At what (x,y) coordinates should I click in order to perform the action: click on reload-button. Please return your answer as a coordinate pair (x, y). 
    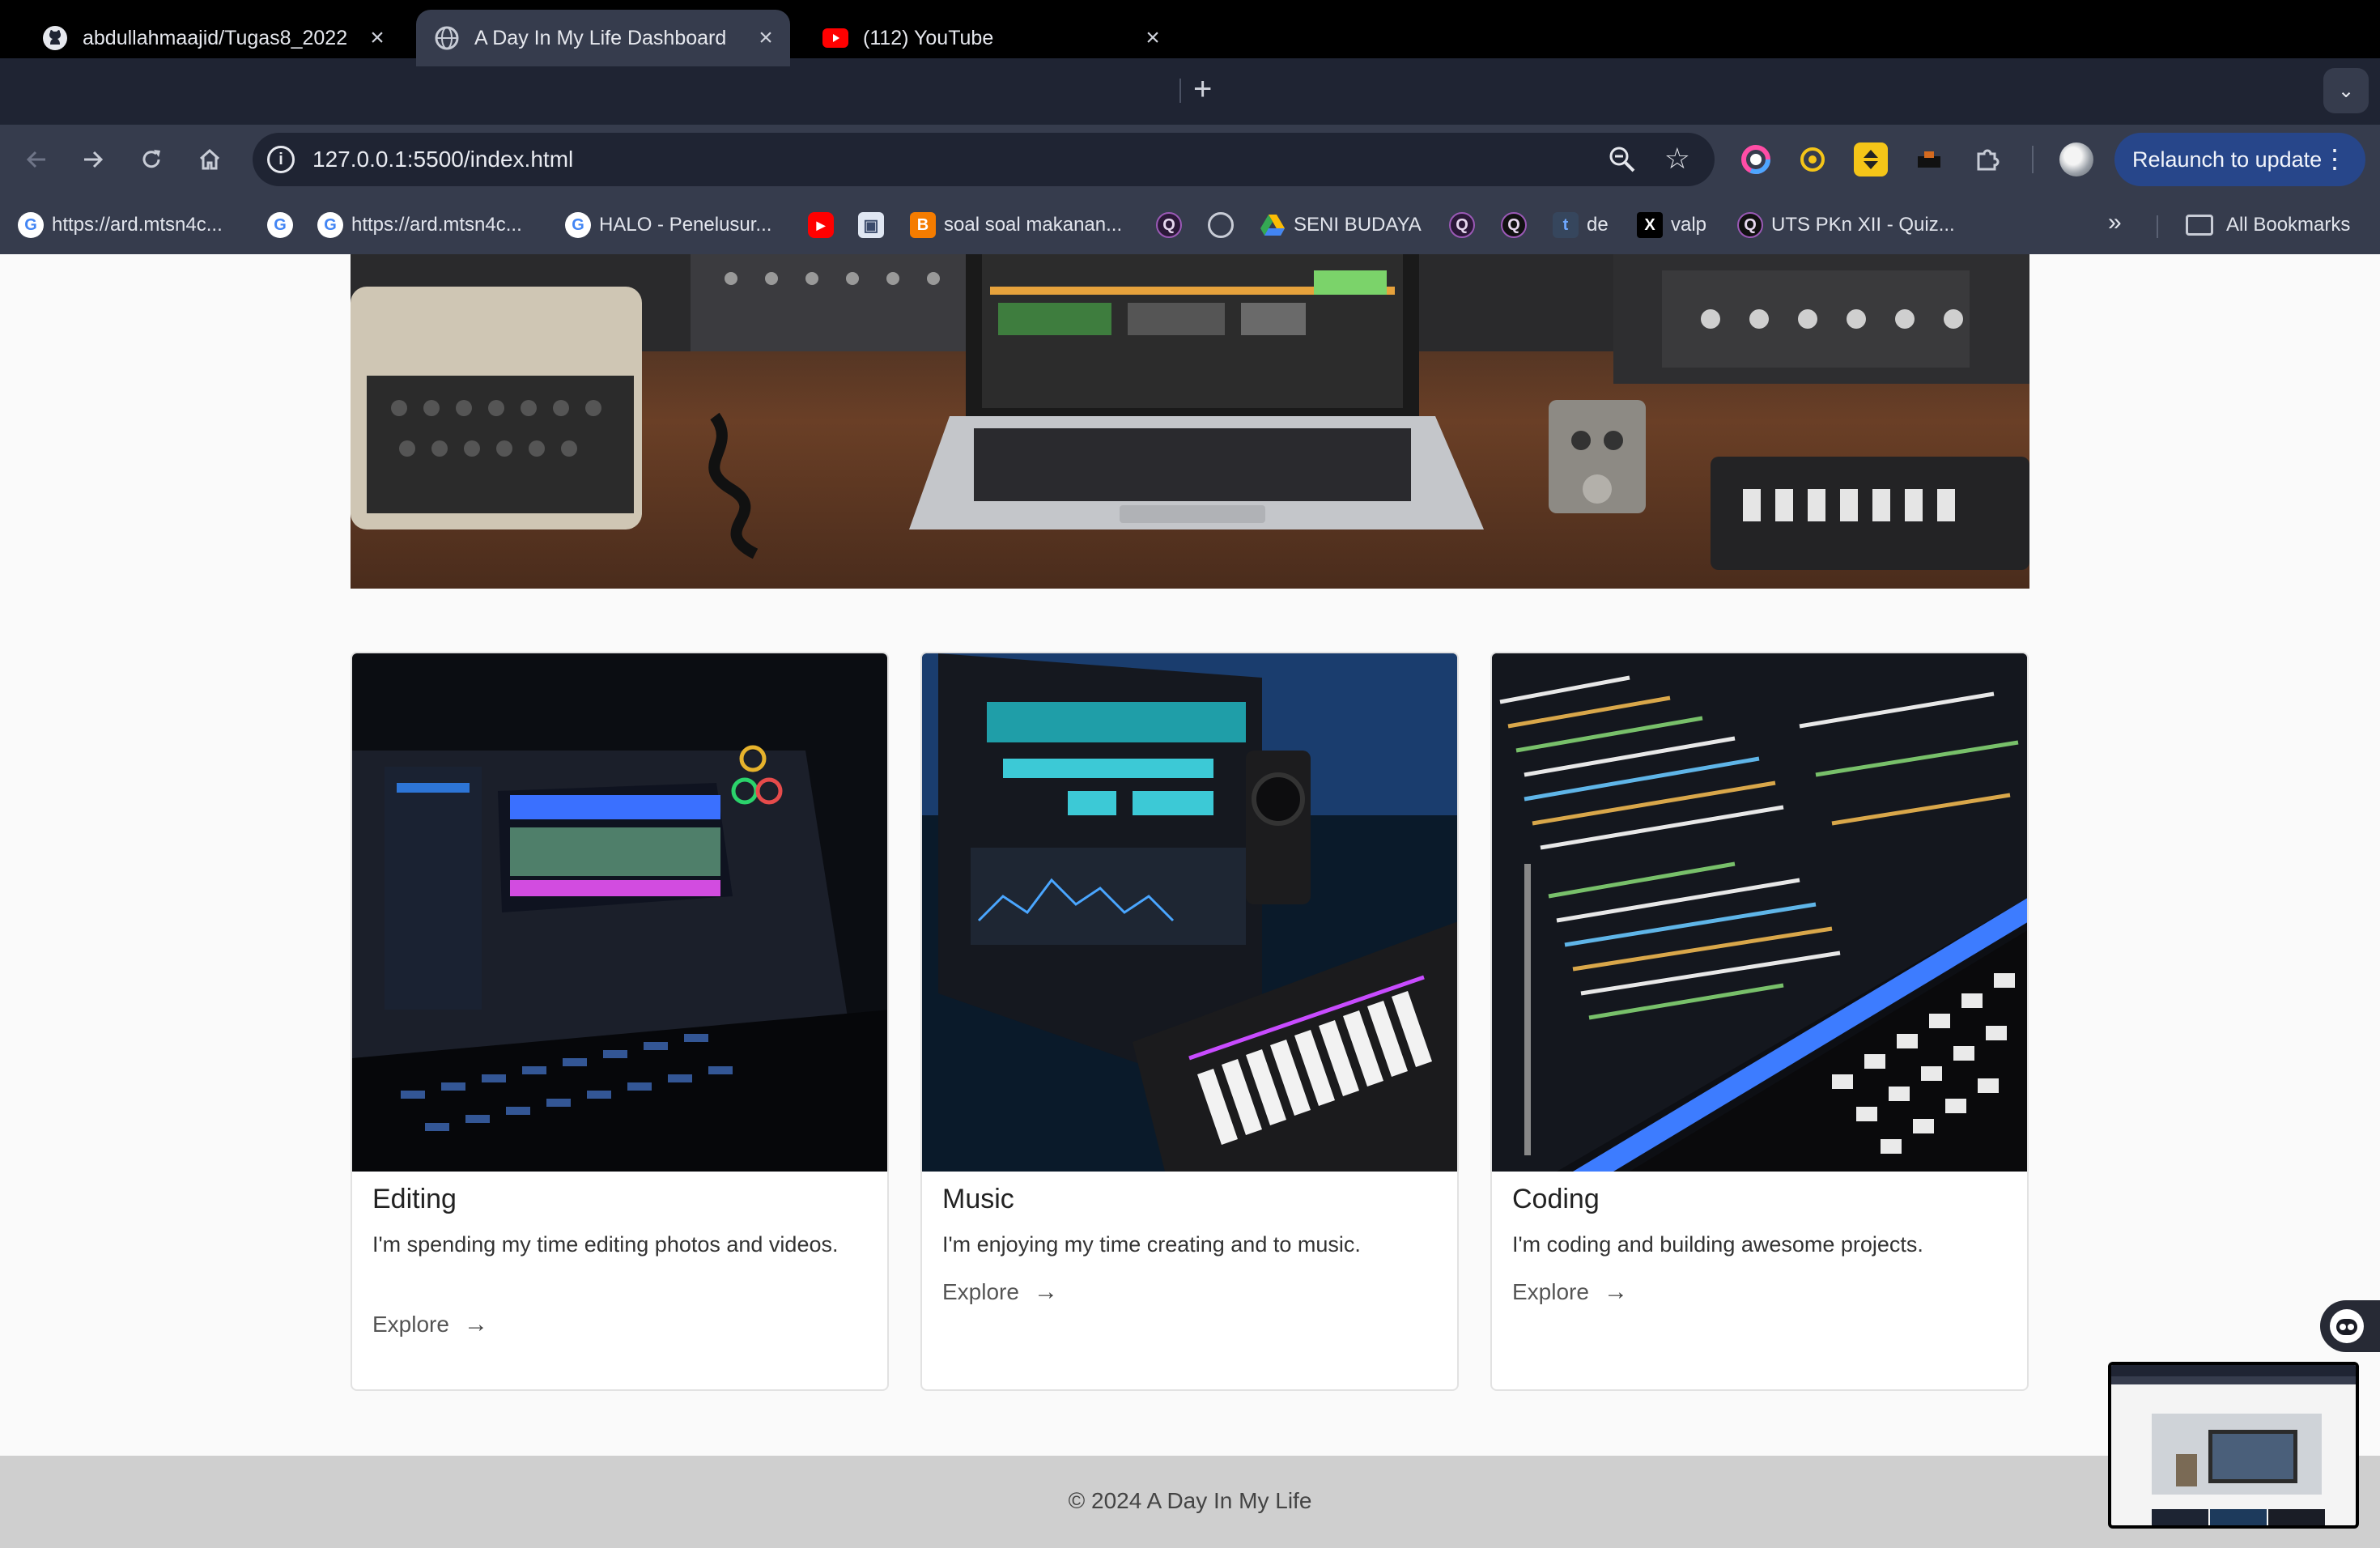
    Looking at the image, I should click on (151, 159).